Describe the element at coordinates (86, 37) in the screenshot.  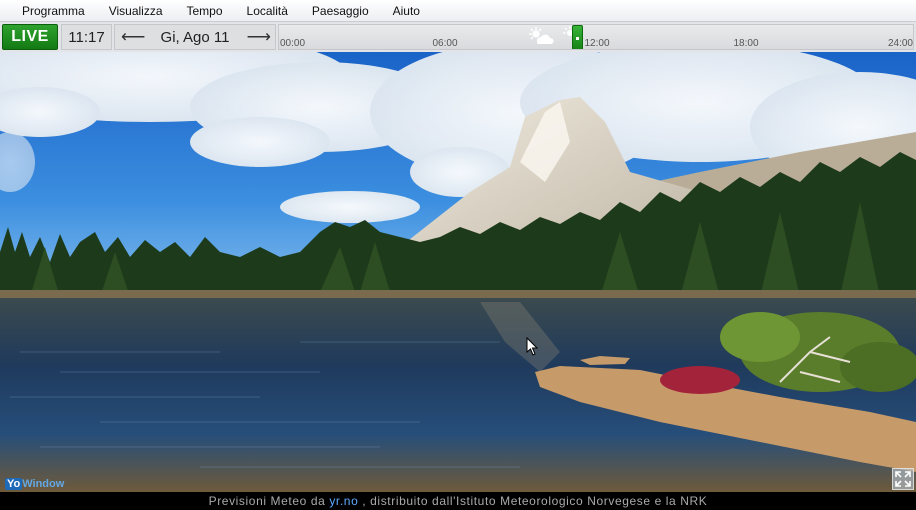
I see `current-time: 11:17` at that location.